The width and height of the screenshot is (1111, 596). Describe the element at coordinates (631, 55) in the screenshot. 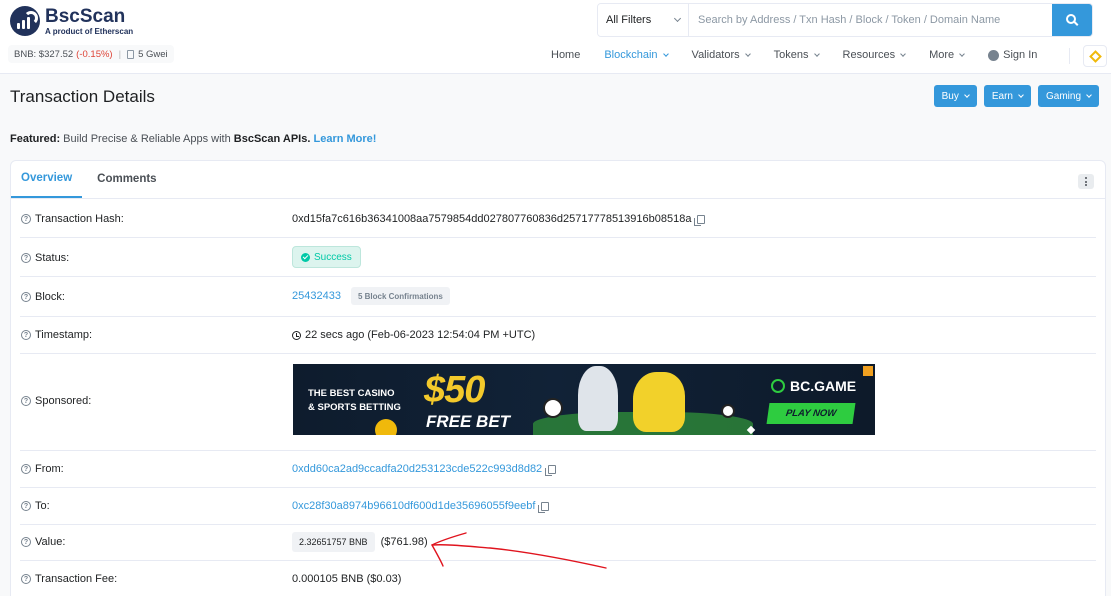

I see `nav-blockchain-label: Blockchain` at that location.